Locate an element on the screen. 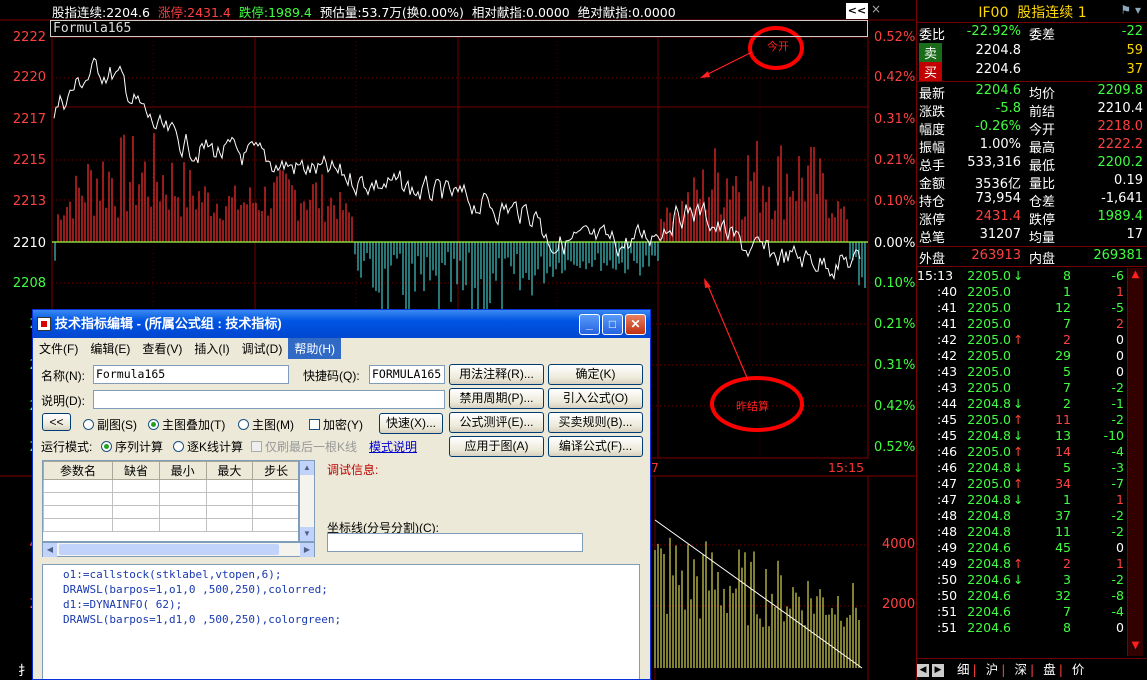 The image size is (1147, 680). tick-change: -3 is located at coordinates (1117, 467).